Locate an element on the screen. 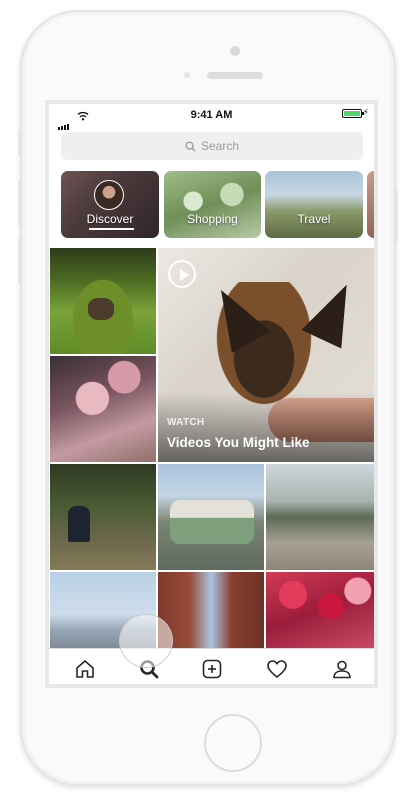 Image resolution: width=419 pixels, height=796 pixels. status-bar: 9:41 AM ⚡ is located at coordinates (211, 117).